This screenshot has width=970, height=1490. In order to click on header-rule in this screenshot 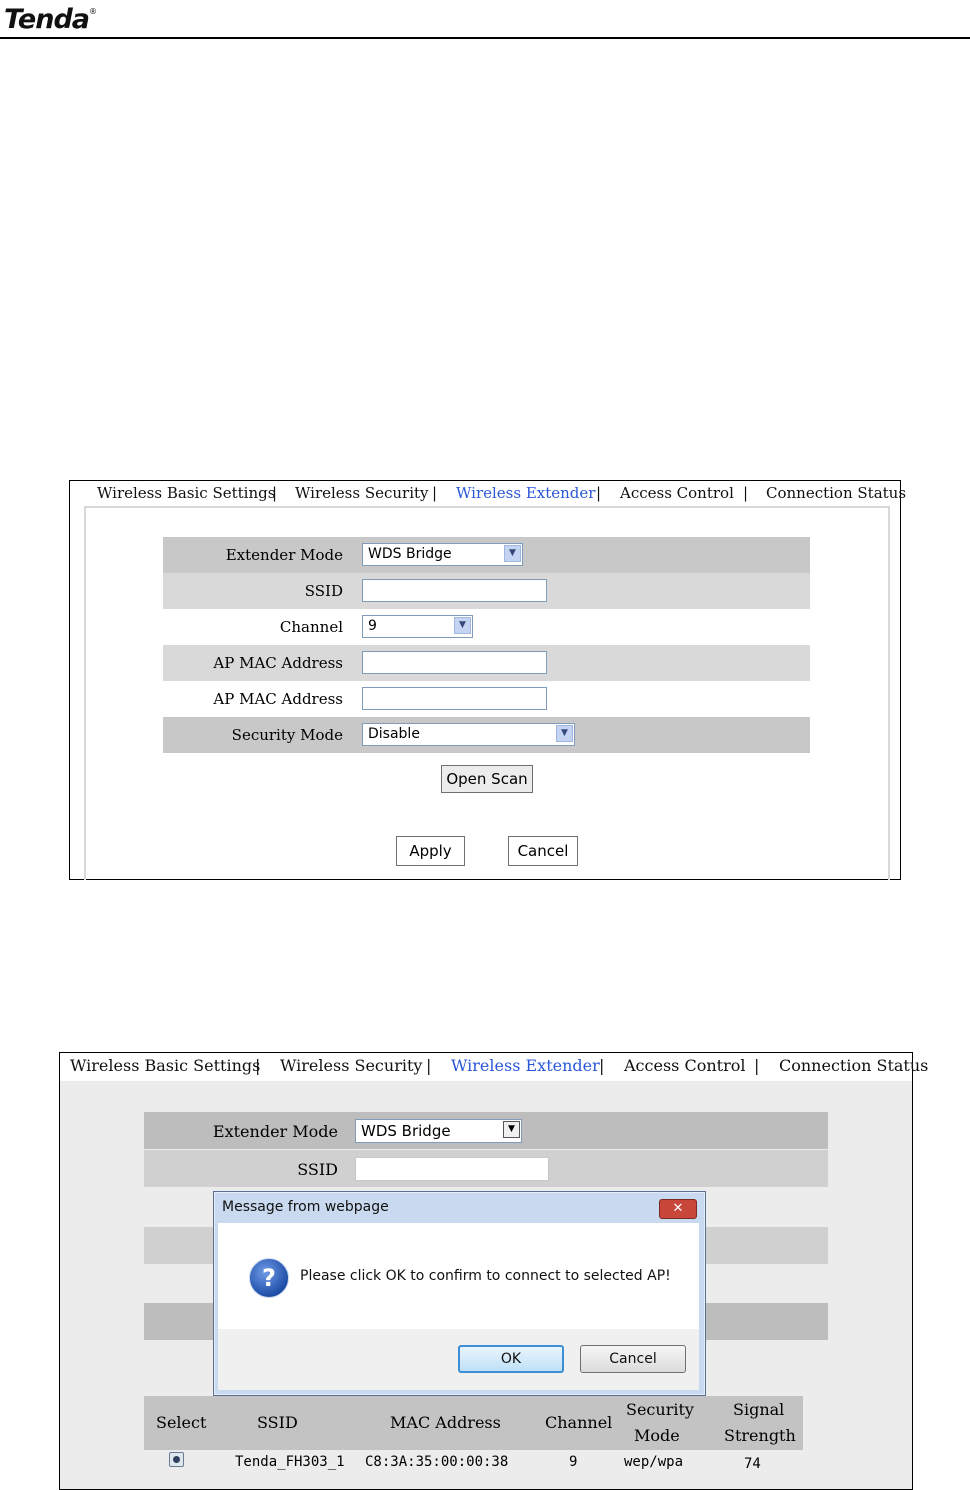, I will do `click(485, 38)`.